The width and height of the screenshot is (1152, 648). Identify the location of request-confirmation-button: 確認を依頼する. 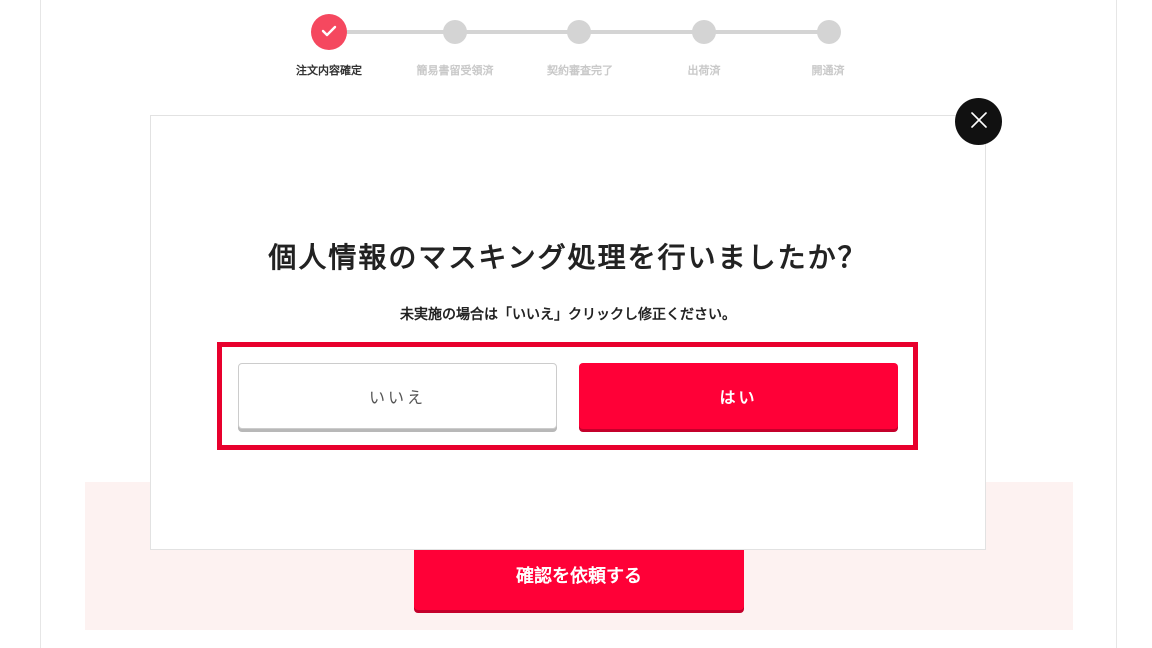
(579, 575).